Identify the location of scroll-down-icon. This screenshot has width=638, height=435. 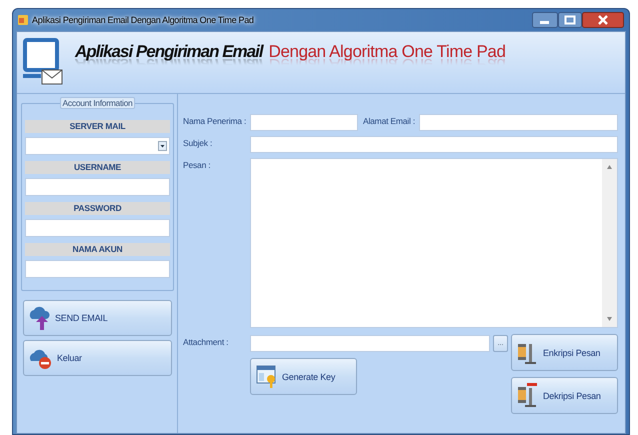
(609, 319).